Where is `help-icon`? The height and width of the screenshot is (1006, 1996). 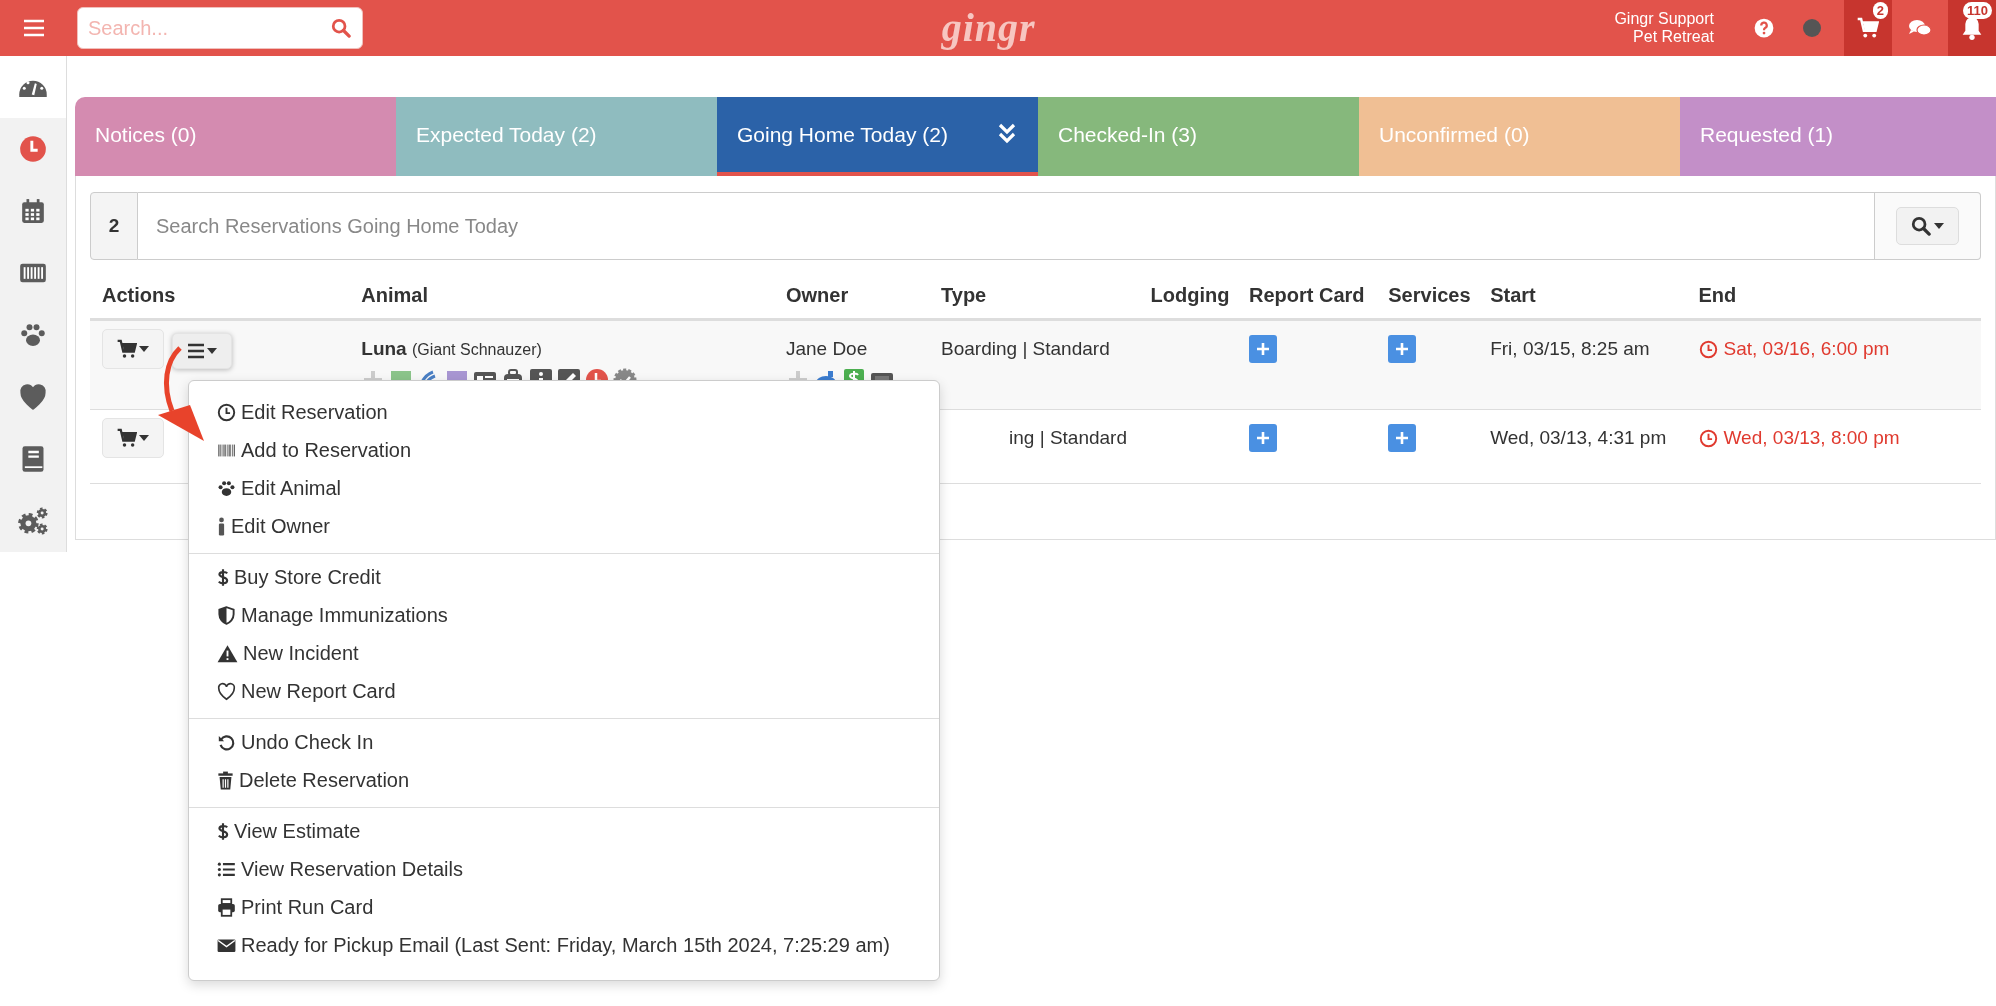 help-icon is located at coordinates (1764, 28).